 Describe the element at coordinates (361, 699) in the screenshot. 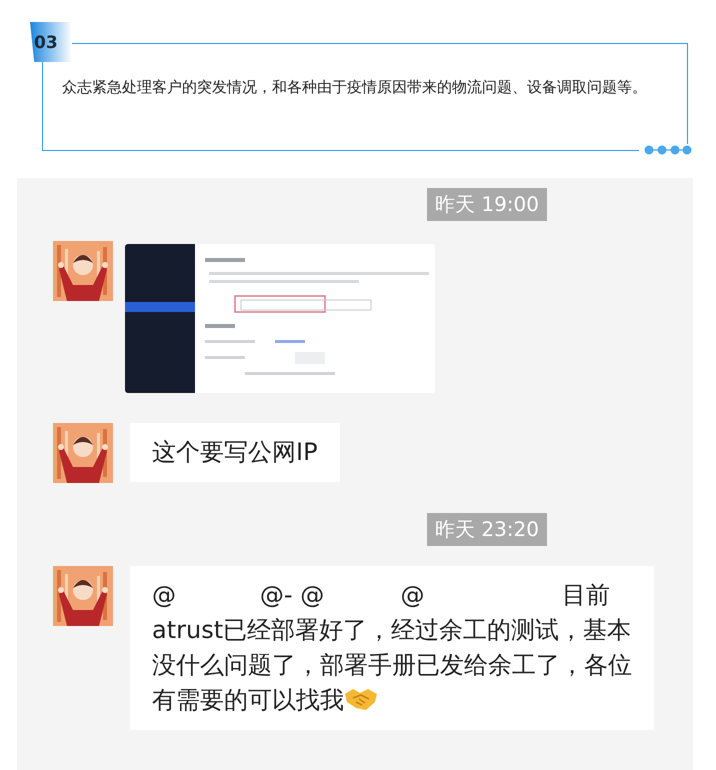

I see `handshake-icon` at that location.